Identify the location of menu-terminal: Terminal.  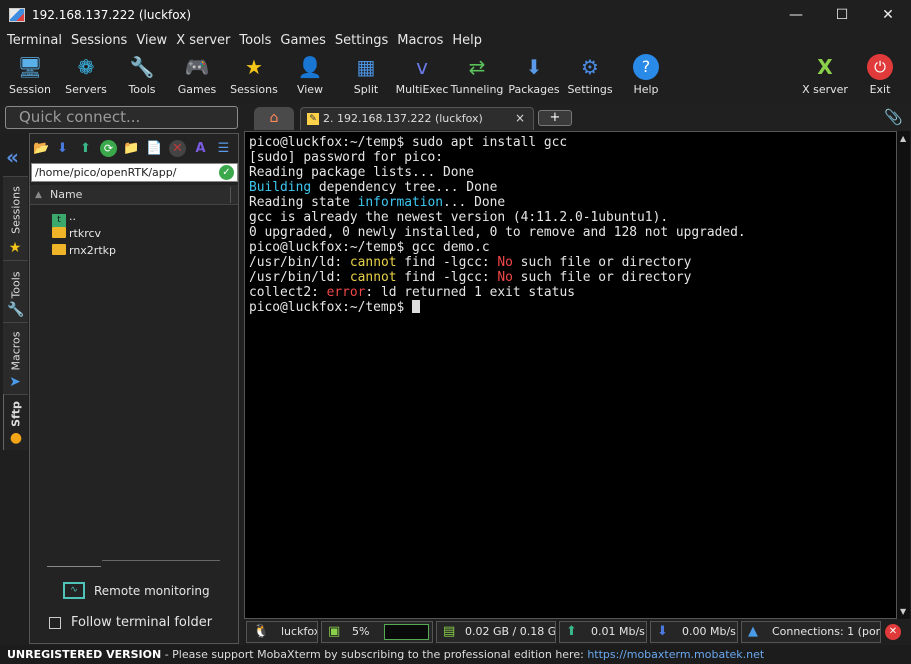
(34, 40).